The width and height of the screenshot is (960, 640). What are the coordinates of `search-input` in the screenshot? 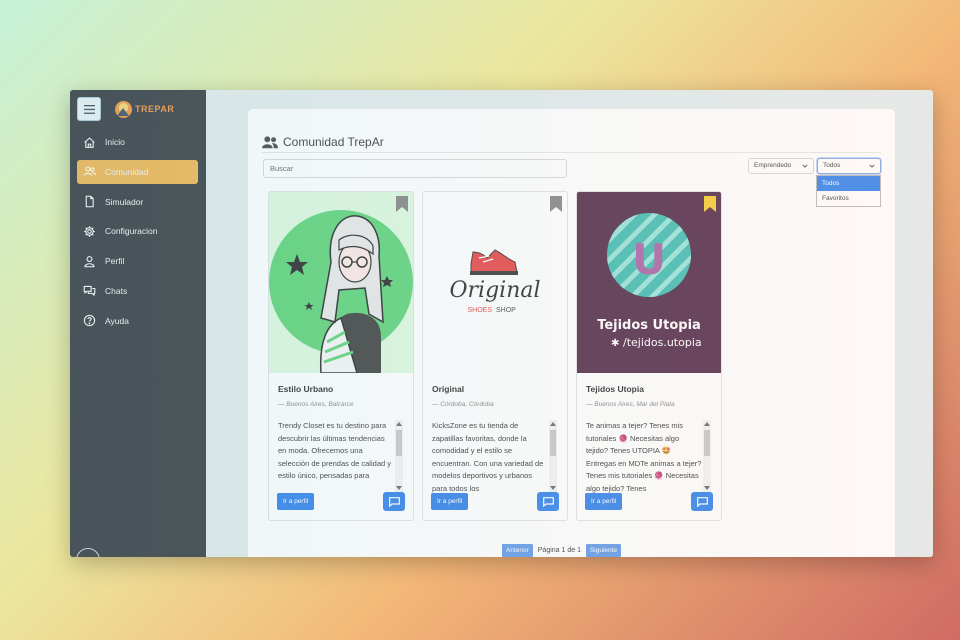 It's located at (415, 168).